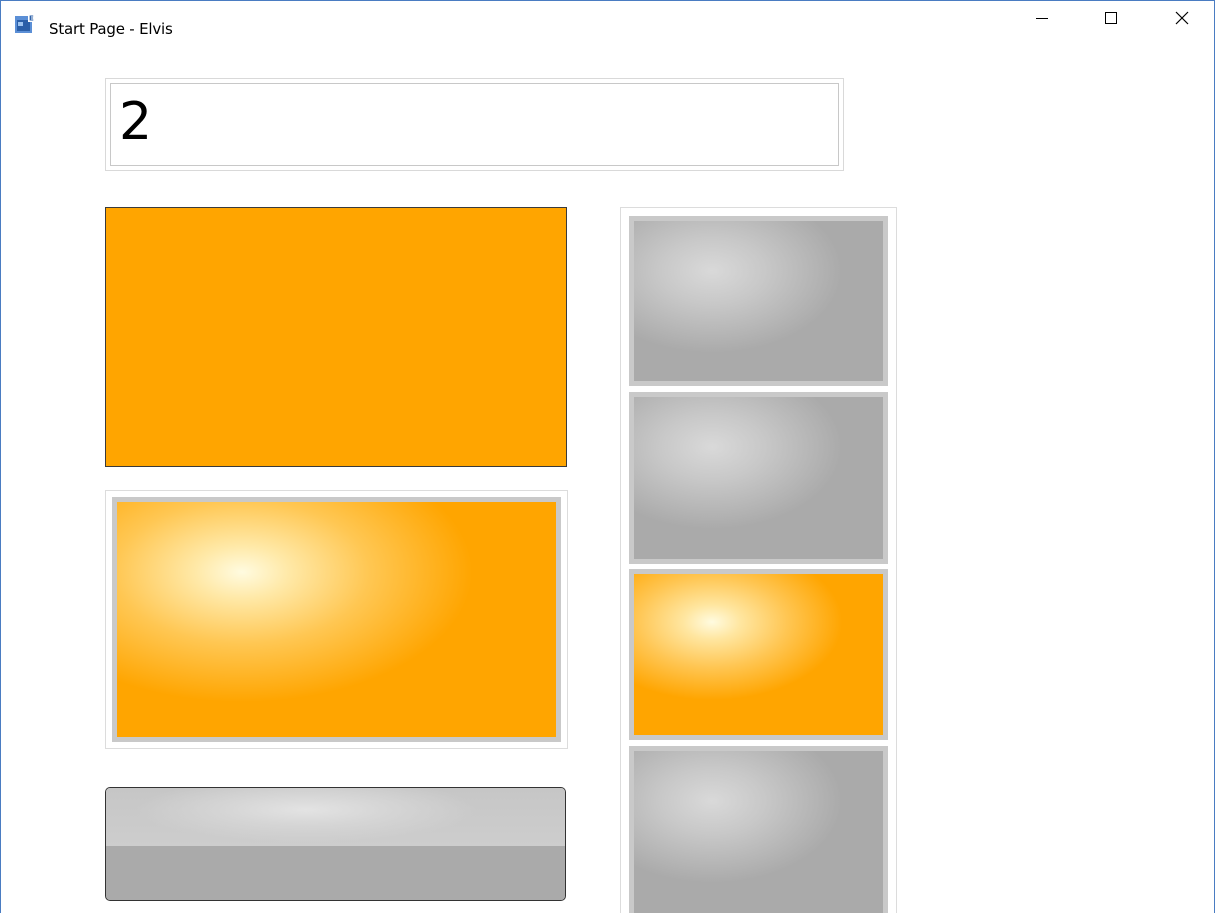 The width and height of the screenshot is (1215, 913). What do you see at coordinates (758, 301) in the screenshot?
I see `side-tile-1-gray` at bounding box center [758, 301].